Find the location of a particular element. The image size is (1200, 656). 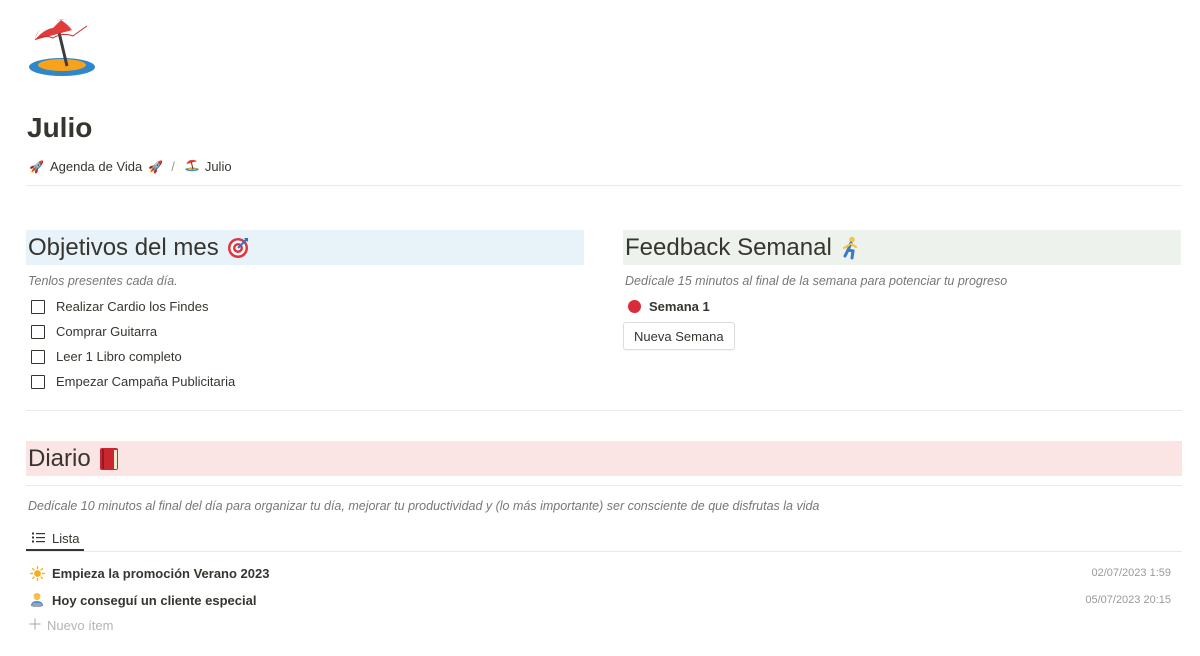

objectives-heading-text: Objetivos del mes is located at coordinates (123, 247).